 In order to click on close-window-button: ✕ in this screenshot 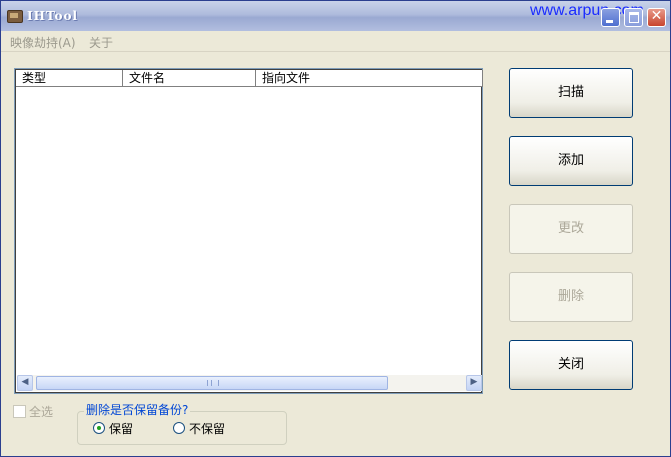, I will do `click(656, 17)`.